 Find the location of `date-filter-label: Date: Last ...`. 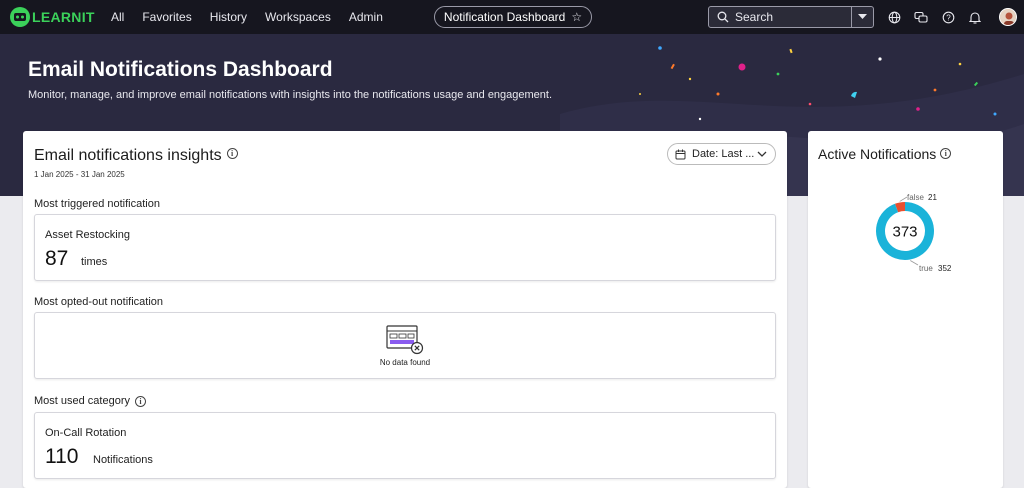

date-filter-label: Date: Last ... is located at coordinates (723, 154).